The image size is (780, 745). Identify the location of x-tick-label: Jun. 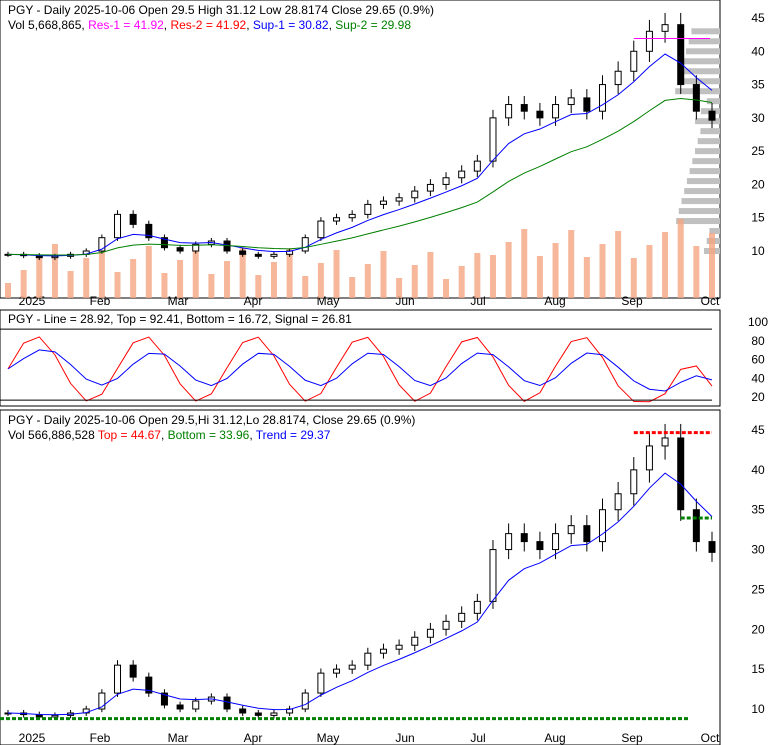
(404, 738).